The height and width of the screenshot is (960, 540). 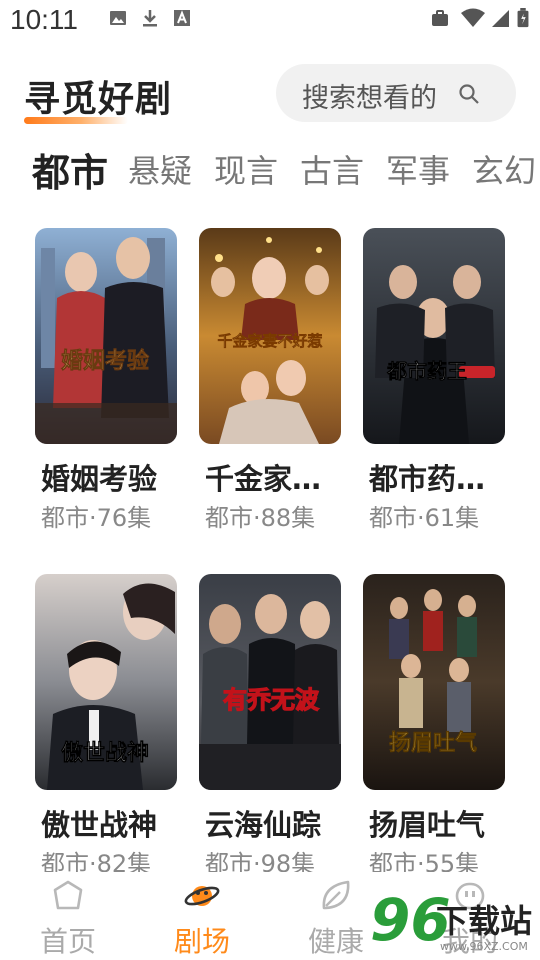 I want to click on poster-title-text: 千金家妻不好惹, so click(x=269, y=341).